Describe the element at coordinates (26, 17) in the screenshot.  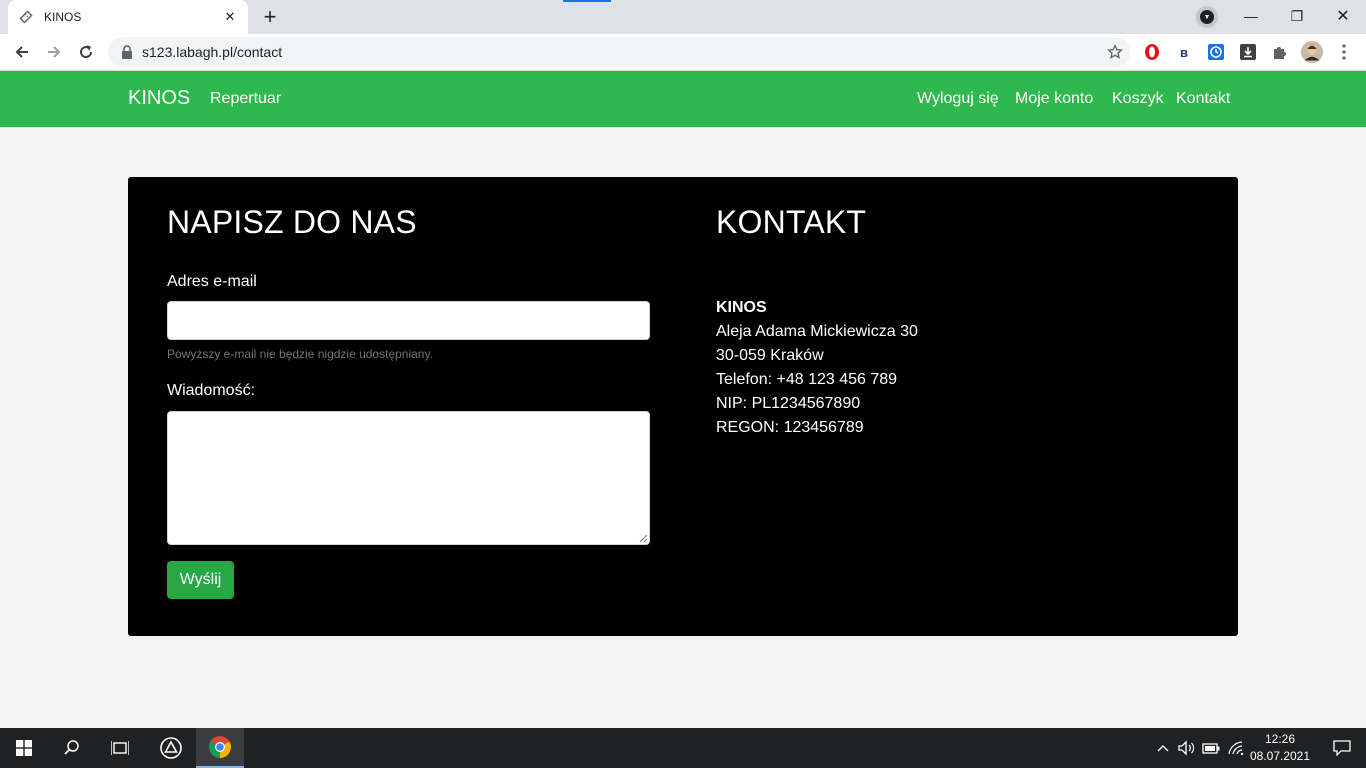
I see `ticket-icon` at that location.